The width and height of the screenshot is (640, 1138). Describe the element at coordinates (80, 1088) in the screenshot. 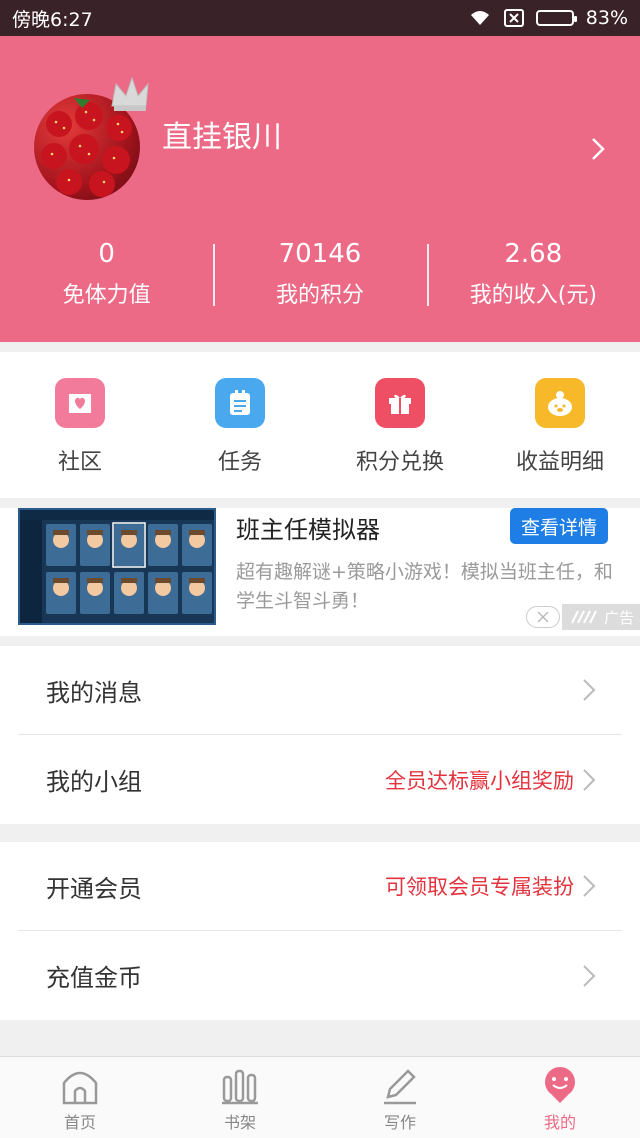

I see `home-icon` at that location.